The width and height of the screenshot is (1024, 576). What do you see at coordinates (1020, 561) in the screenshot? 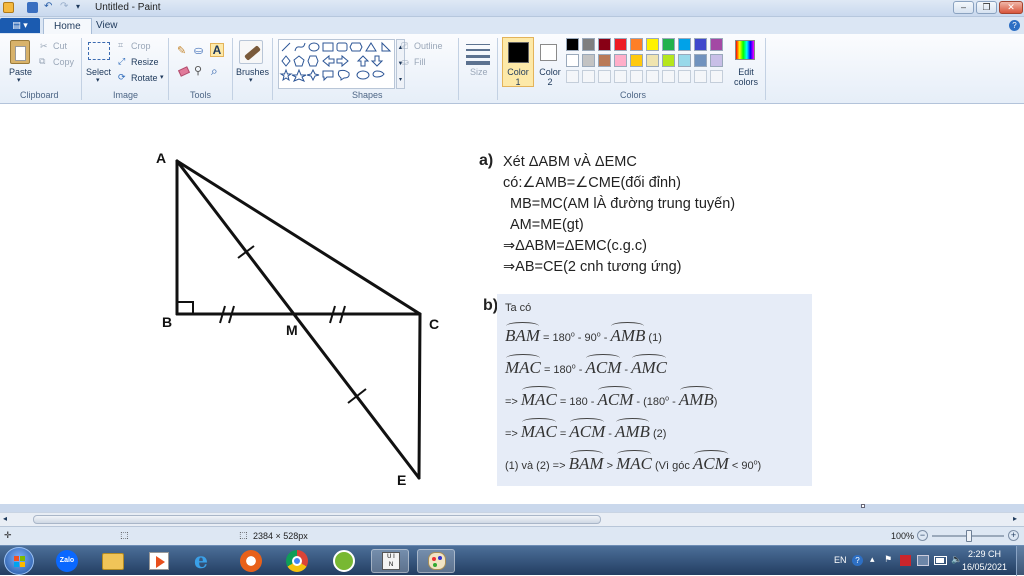
I see `show-desktop-button` at bounding box center [1020, 561].